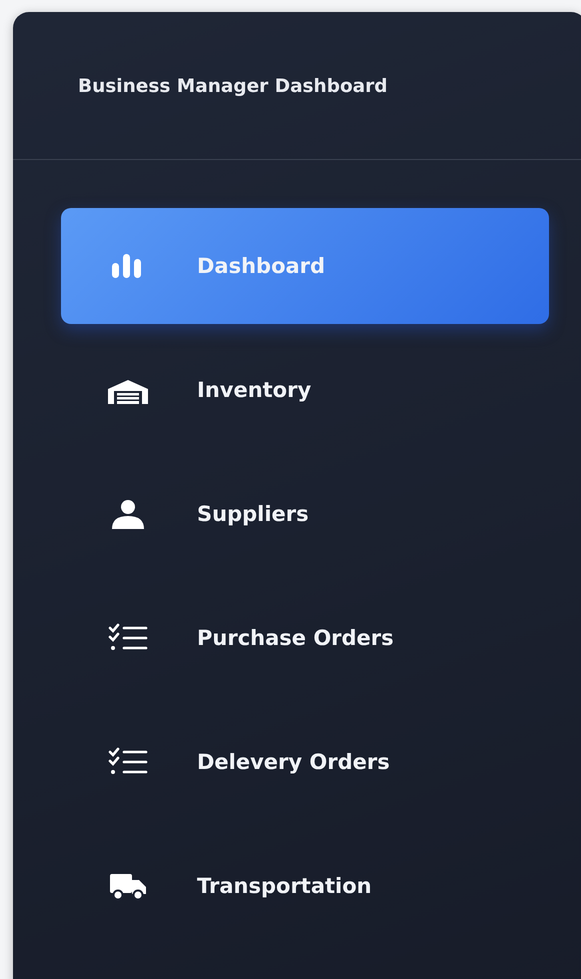 Image resolution: width=581 pixels, height=979 pixels. Describe the element at coordinates (305, 886) in the screenshot. I see `nav-item: Transportation` at that location.